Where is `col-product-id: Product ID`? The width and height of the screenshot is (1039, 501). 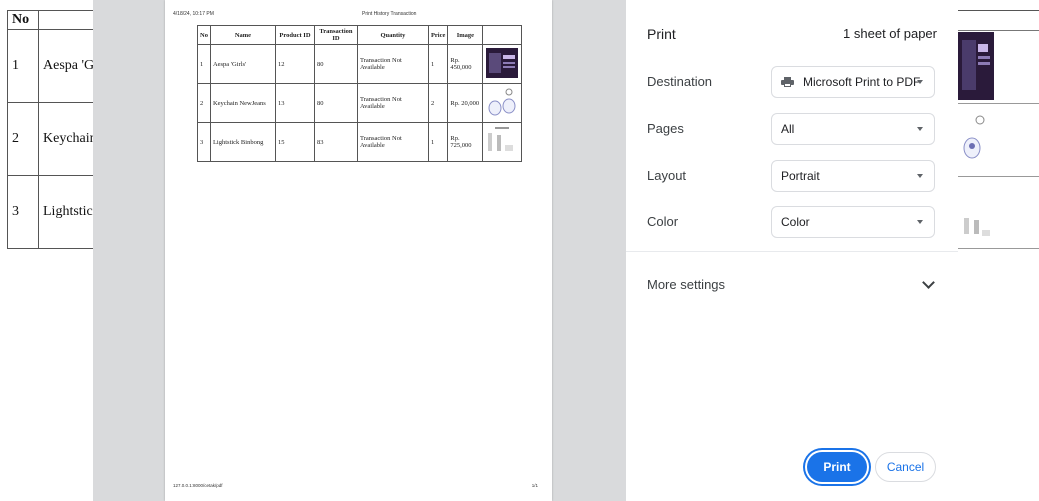 col-product-id: Product ID is located at coordinates (294, 35).